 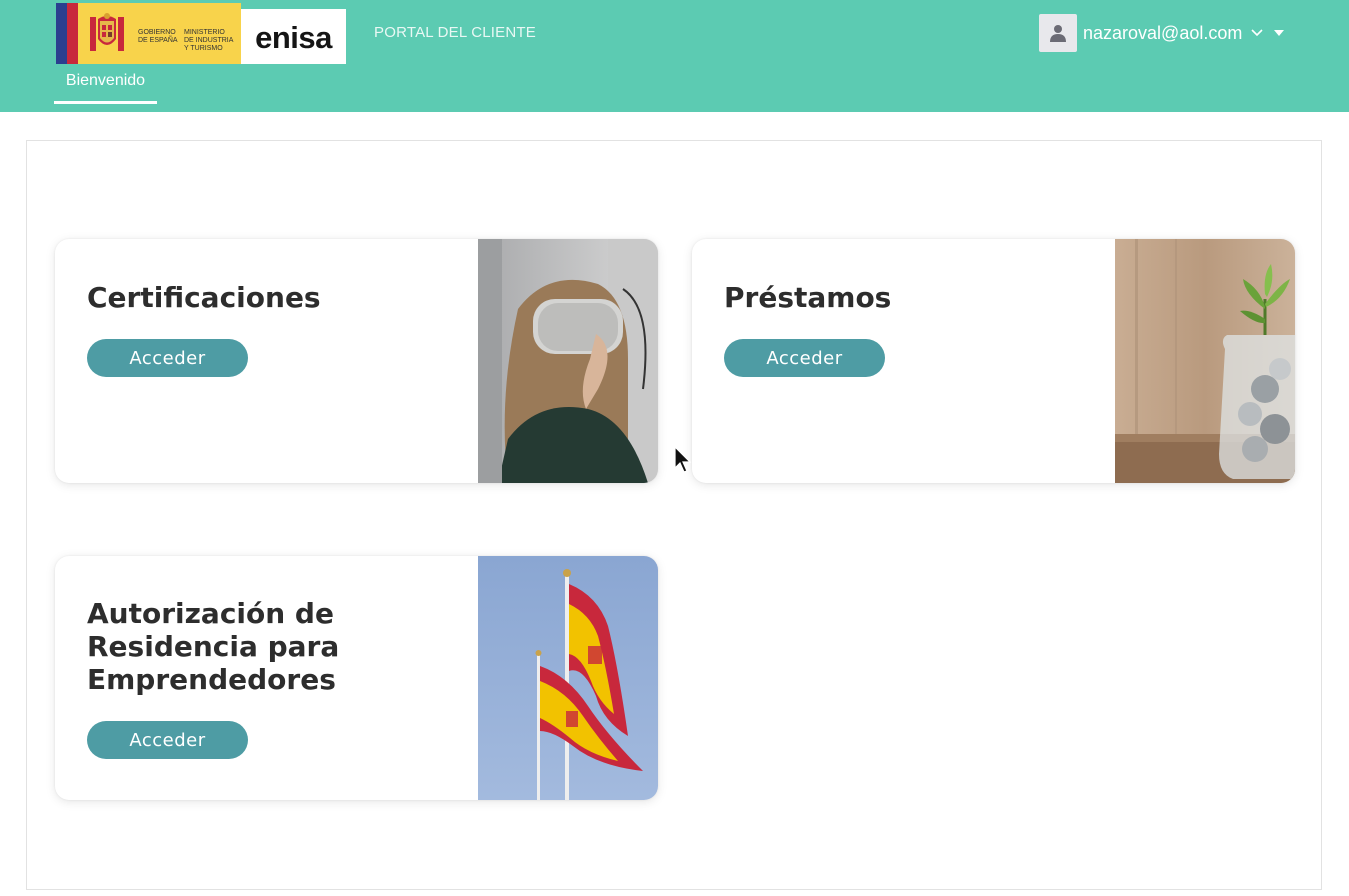 I want to click on user-email: nazaroval@aol.com, so click(x=1162, y=33).